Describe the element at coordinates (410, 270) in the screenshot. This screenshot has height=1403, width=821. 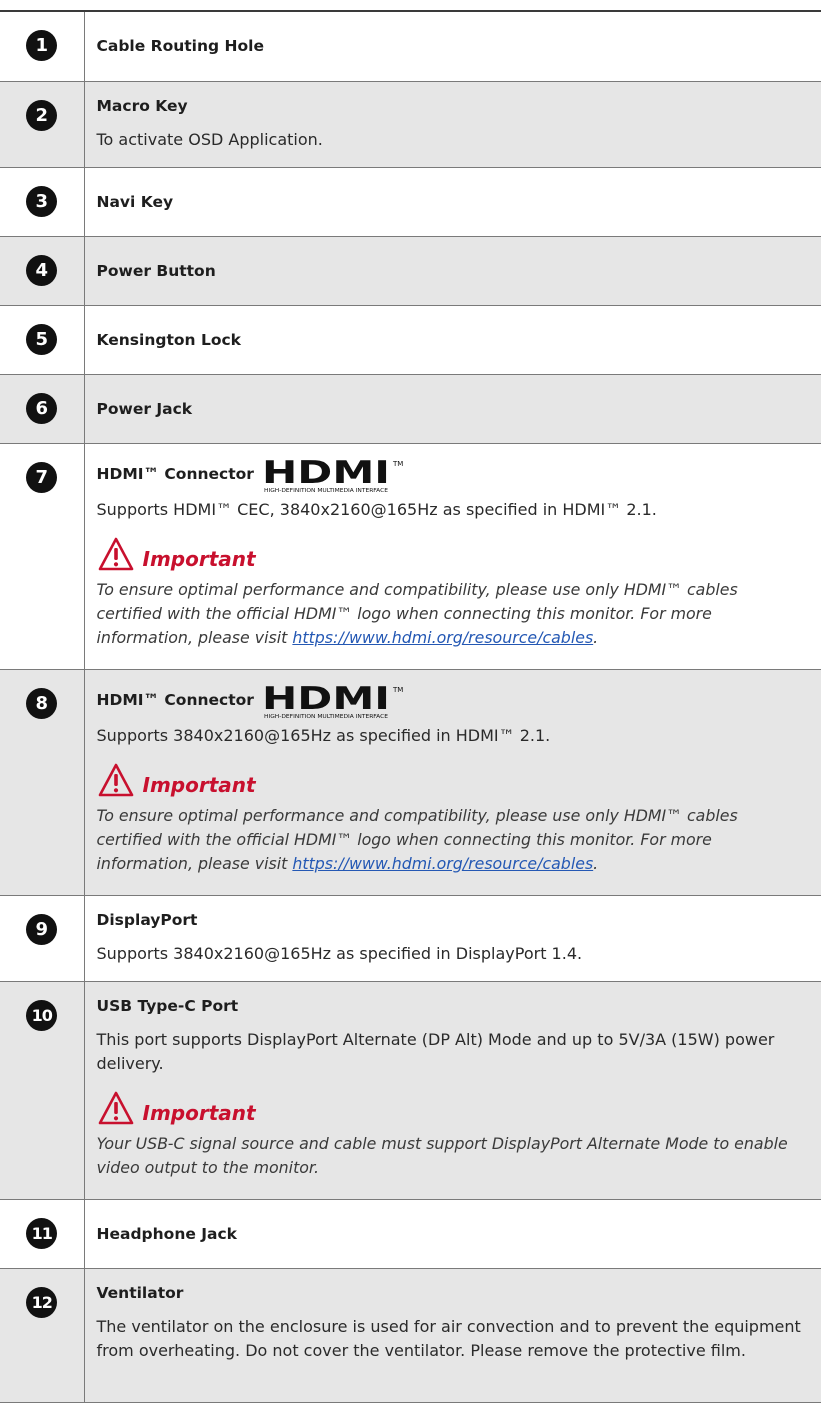
I see `spec-row-4: 4 Power Button` at that location.